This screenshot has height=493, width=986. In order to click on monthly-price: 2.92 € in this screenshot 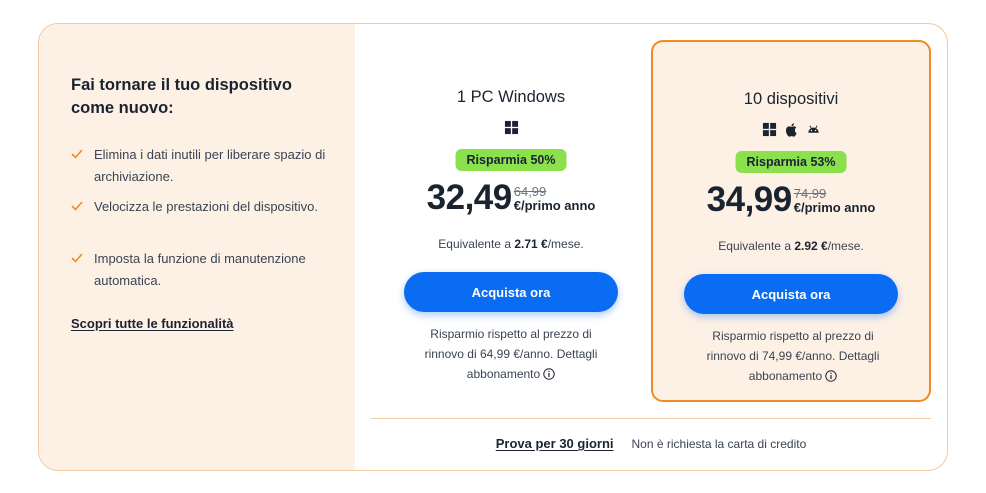, I will do `click(811, 246)`.